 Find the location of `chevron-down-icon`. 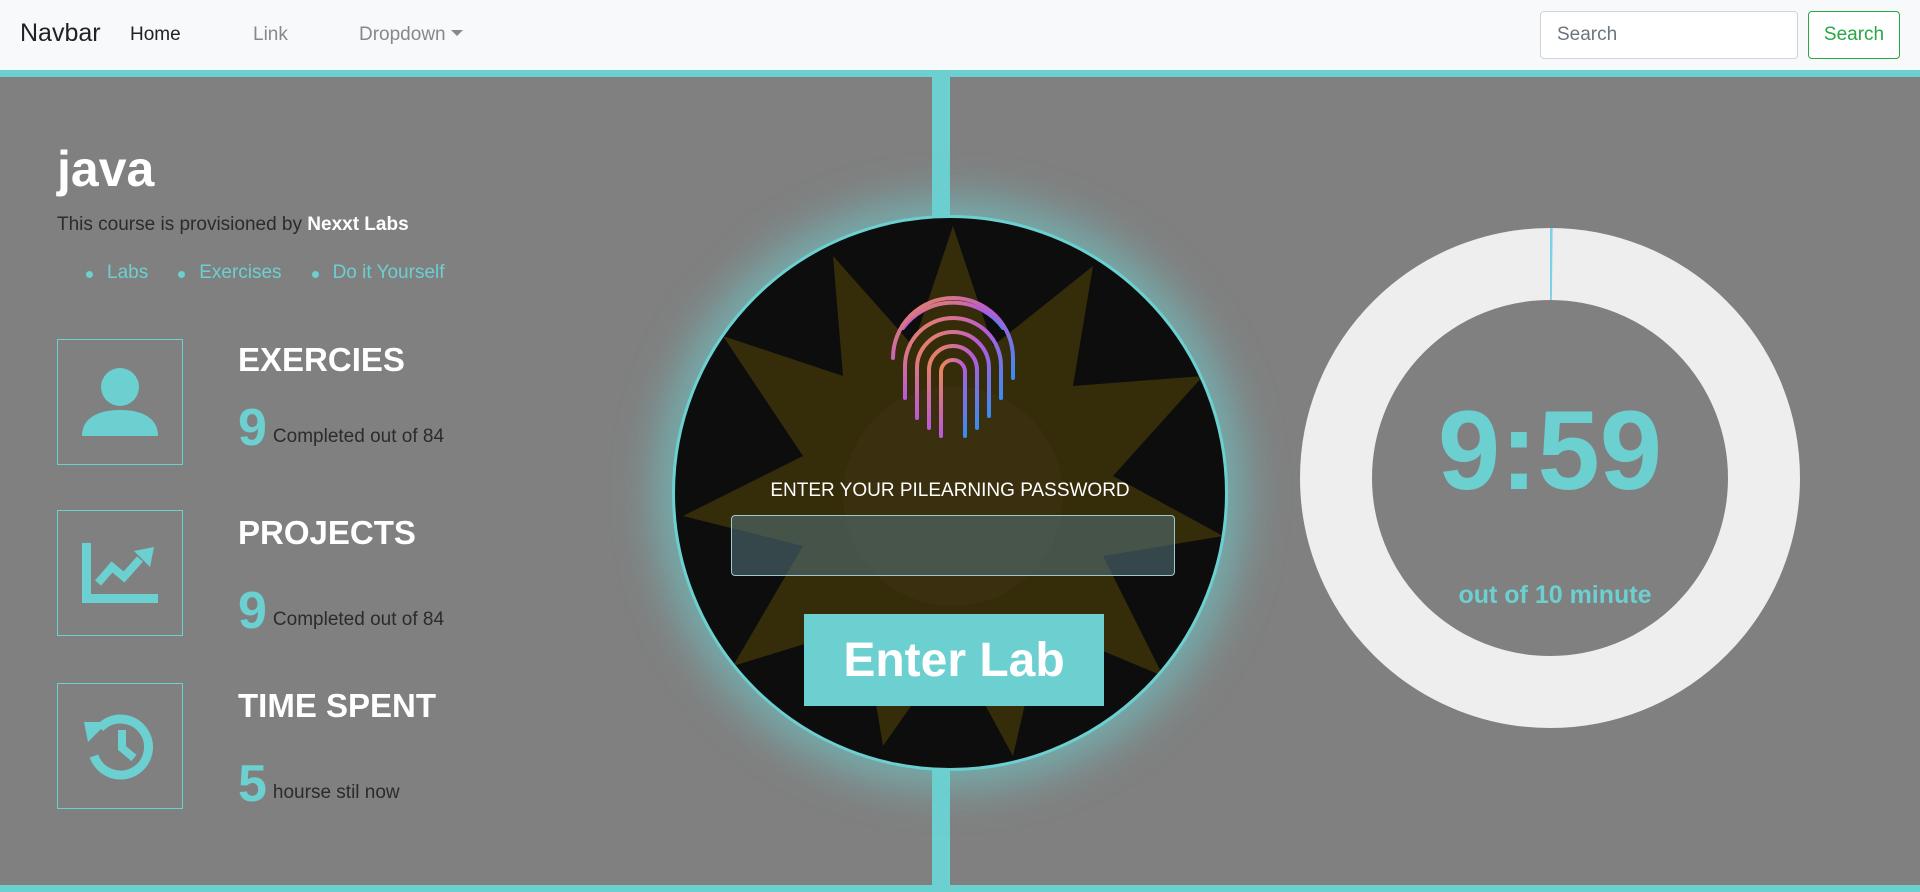

chevron-down-icon is located at coordinates (456, 33).